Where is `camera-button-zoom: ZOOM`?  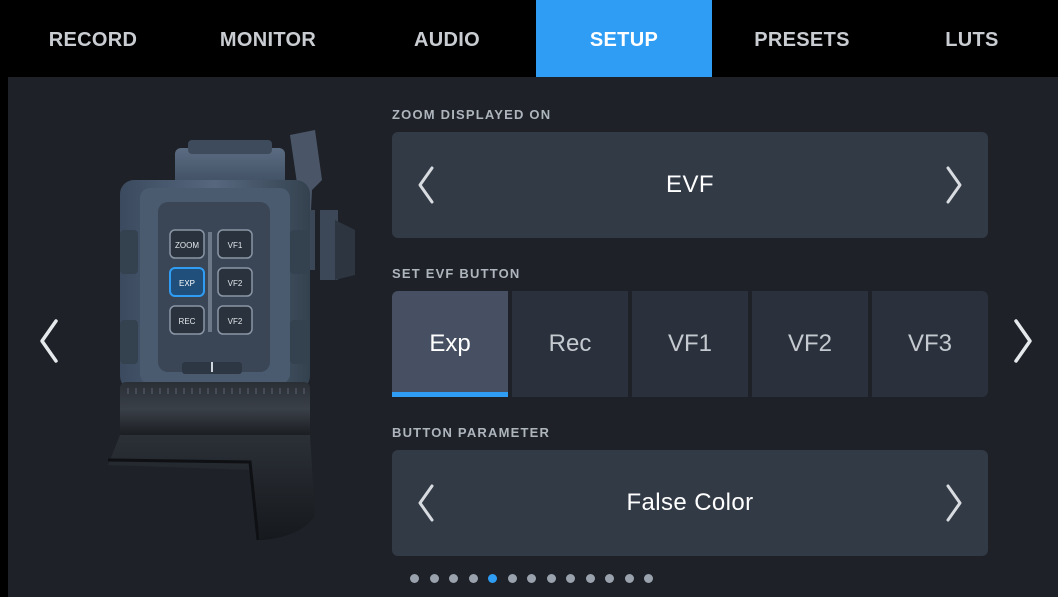
camera-button-zoom: ZOOM is located at coordinates (187, 245).